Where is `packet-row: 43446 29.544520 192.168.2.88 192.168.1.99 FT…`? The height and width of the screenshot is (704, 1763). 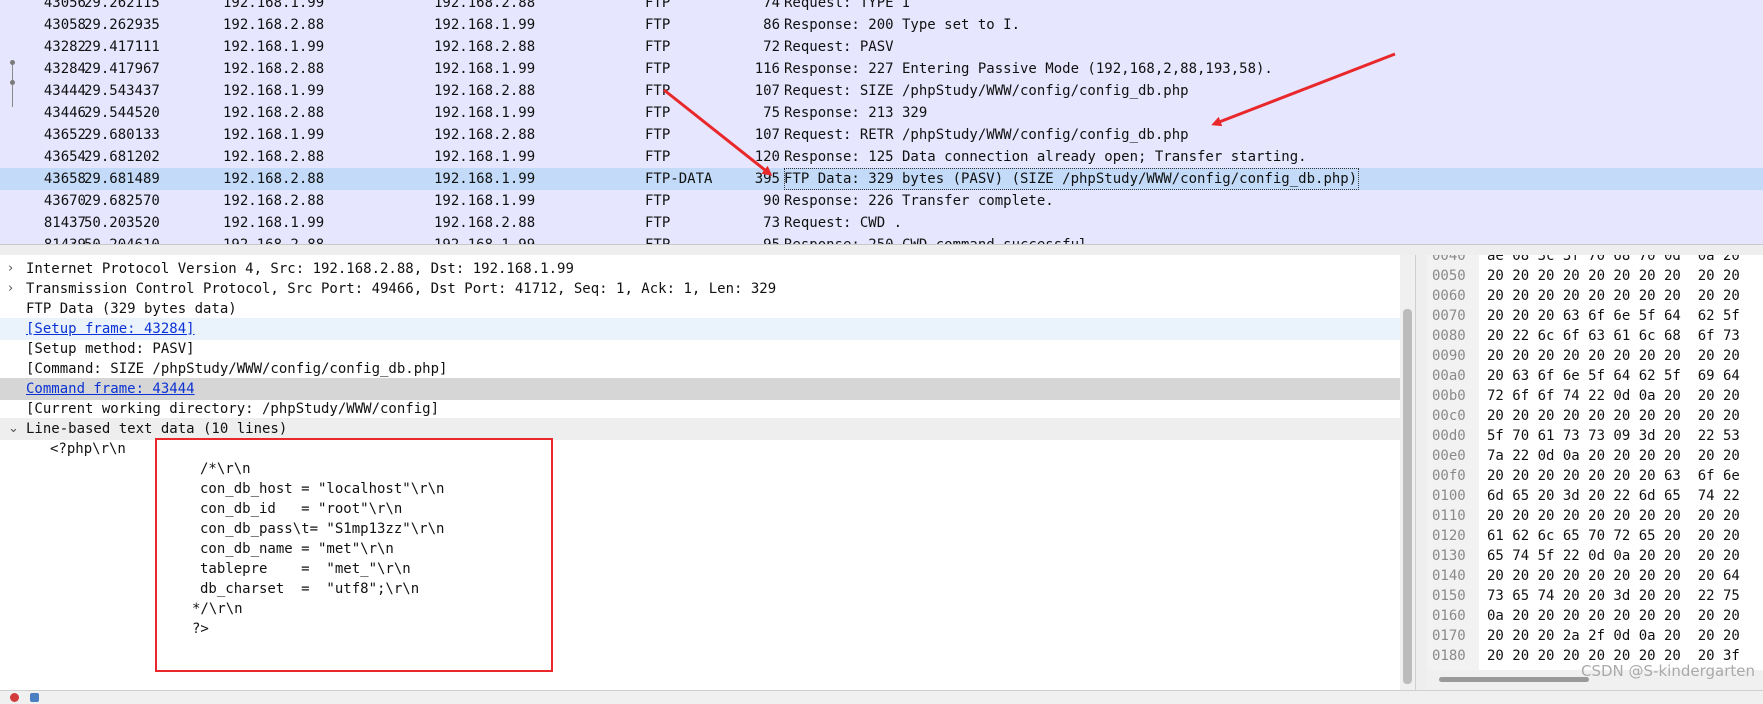
packet-row: 43446 29.544520 192.168.2.88 192.168.1.99 FT… is located at coordinates (881, 113).